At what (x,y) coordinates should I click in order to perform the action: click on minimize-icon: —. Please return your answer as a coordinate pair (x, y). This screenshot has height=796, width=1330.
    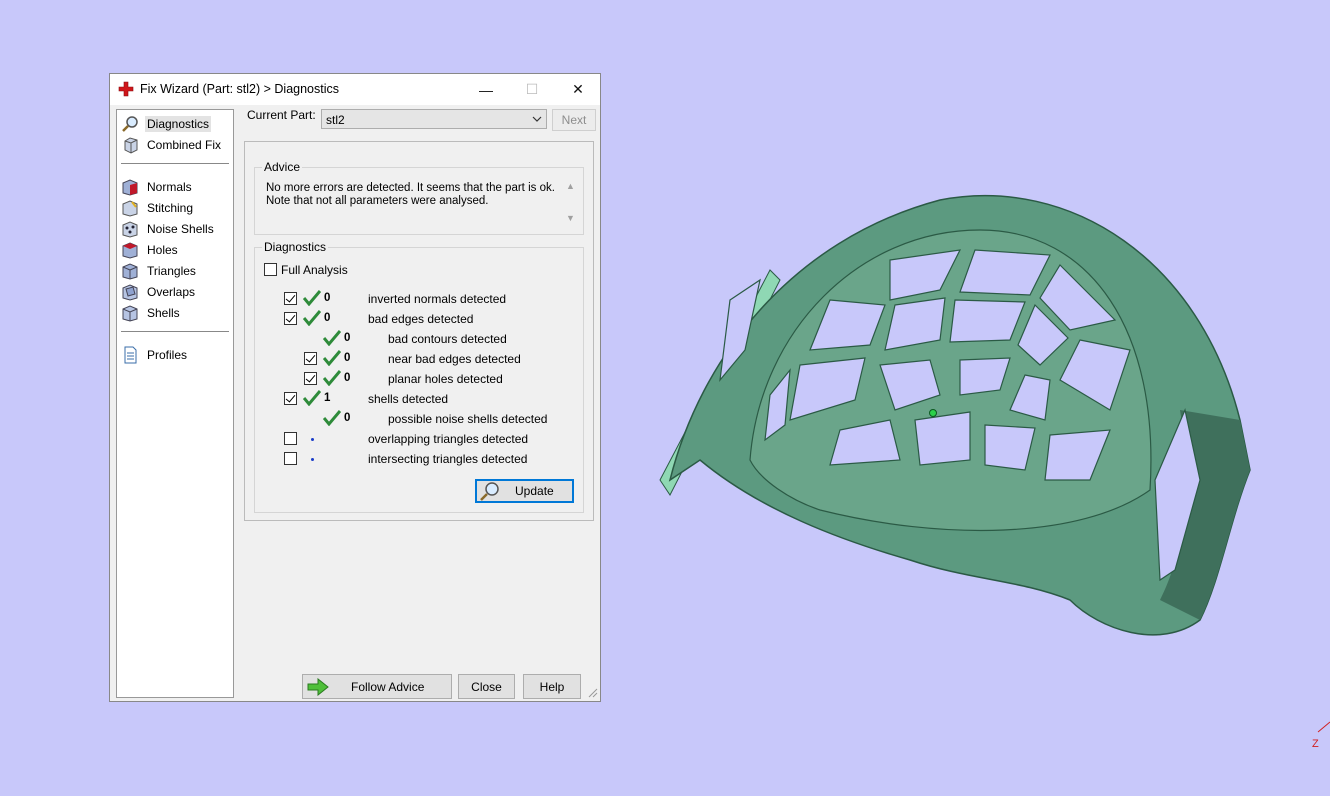
    Looking at the image, I should click on (486, 89).